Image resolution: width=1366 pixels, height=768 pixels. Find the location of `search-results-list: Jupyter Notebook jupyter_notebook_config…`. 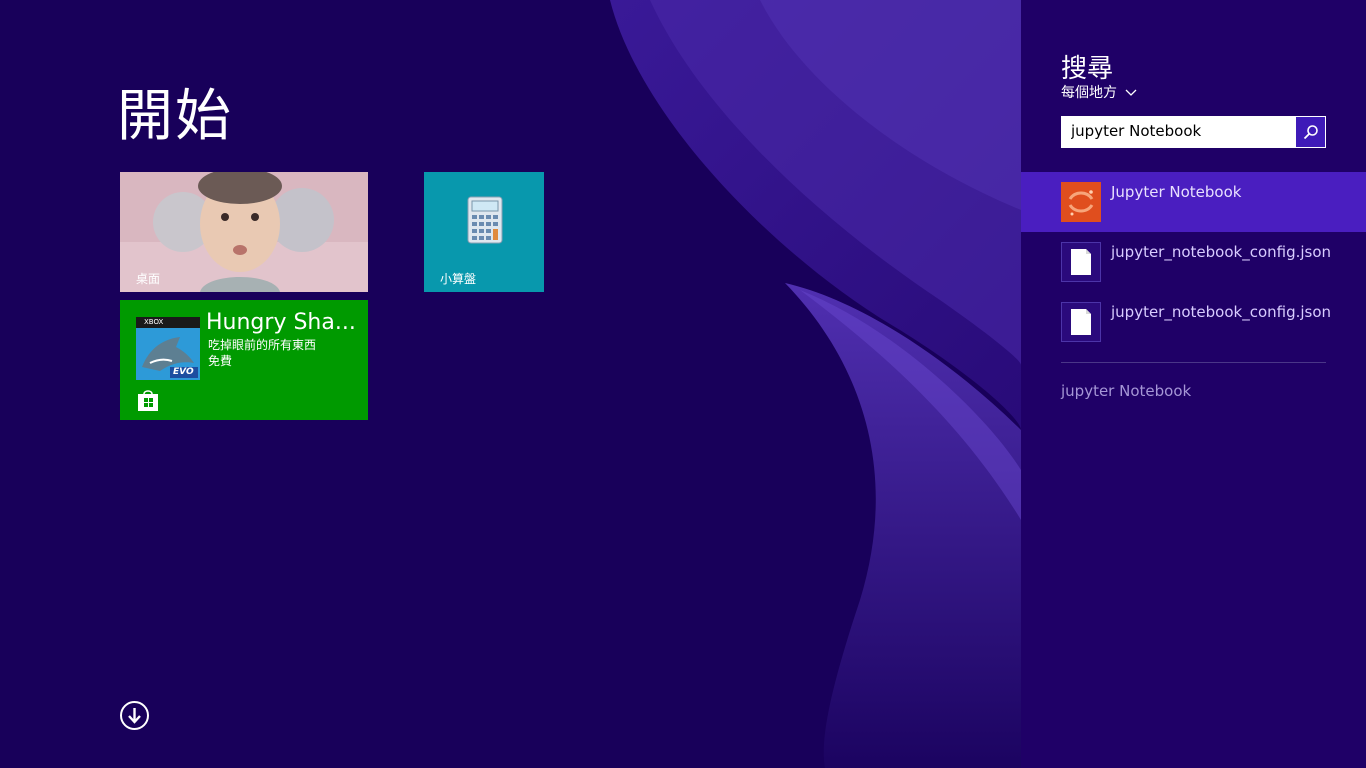

search-results-list: Jupyter Notebook jupyter_notebook_config… is located at coordinates (1193, 262).